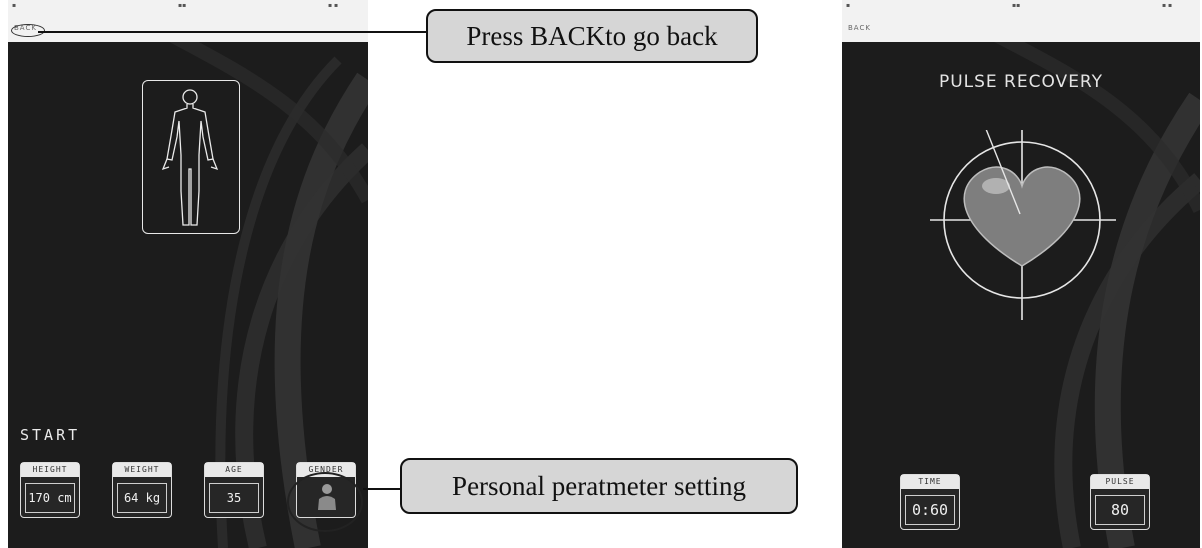 This screenshot has height=548, width=1202. I want to click on status-indicator: ▪, so click(848, 5).